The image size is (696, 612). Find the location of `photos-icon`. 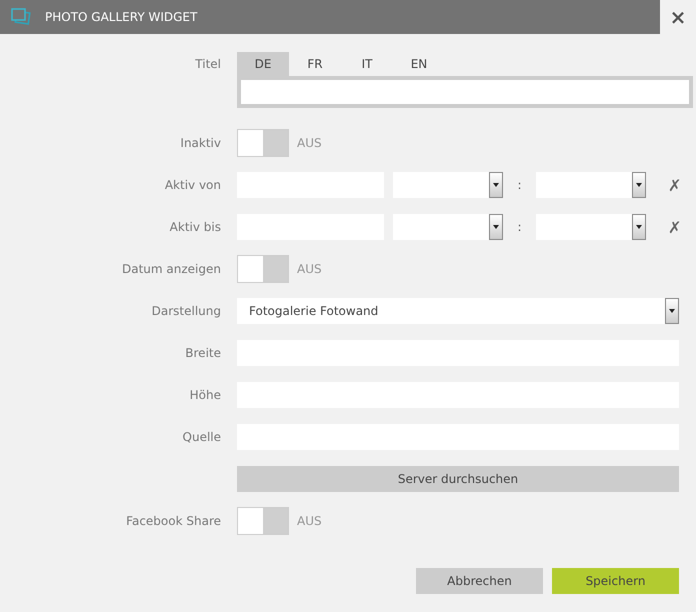

photos-icon is located at coordinates (21, 17).